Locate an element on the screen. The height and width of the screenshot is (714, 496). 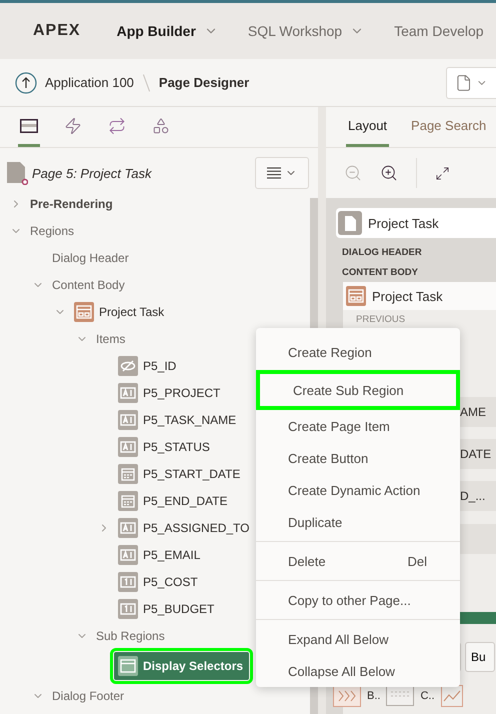
tree-node: Regions is located at coordinates (52, 231).